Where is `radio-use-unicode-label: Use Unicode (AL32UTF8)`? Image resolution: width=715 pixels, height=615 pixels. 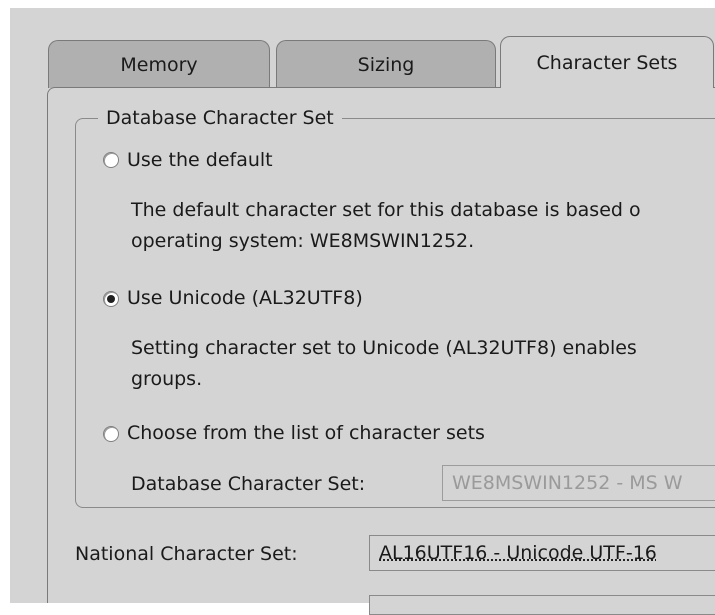
radio-use-unicode-label: Use Unicode (AL32UTF8) is located at coordinates (245, 298).